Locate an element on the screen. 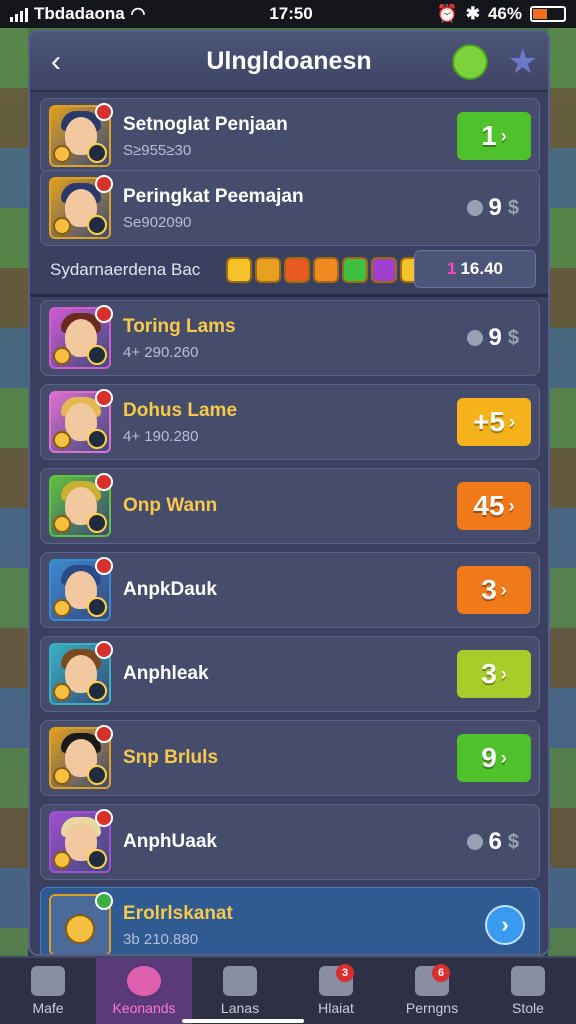 Image resolution: width=576 pixels, height=1024 pixels. list-item: Peringkat Peemajan Se902090 9 $ is located at coordinates (290, 208).